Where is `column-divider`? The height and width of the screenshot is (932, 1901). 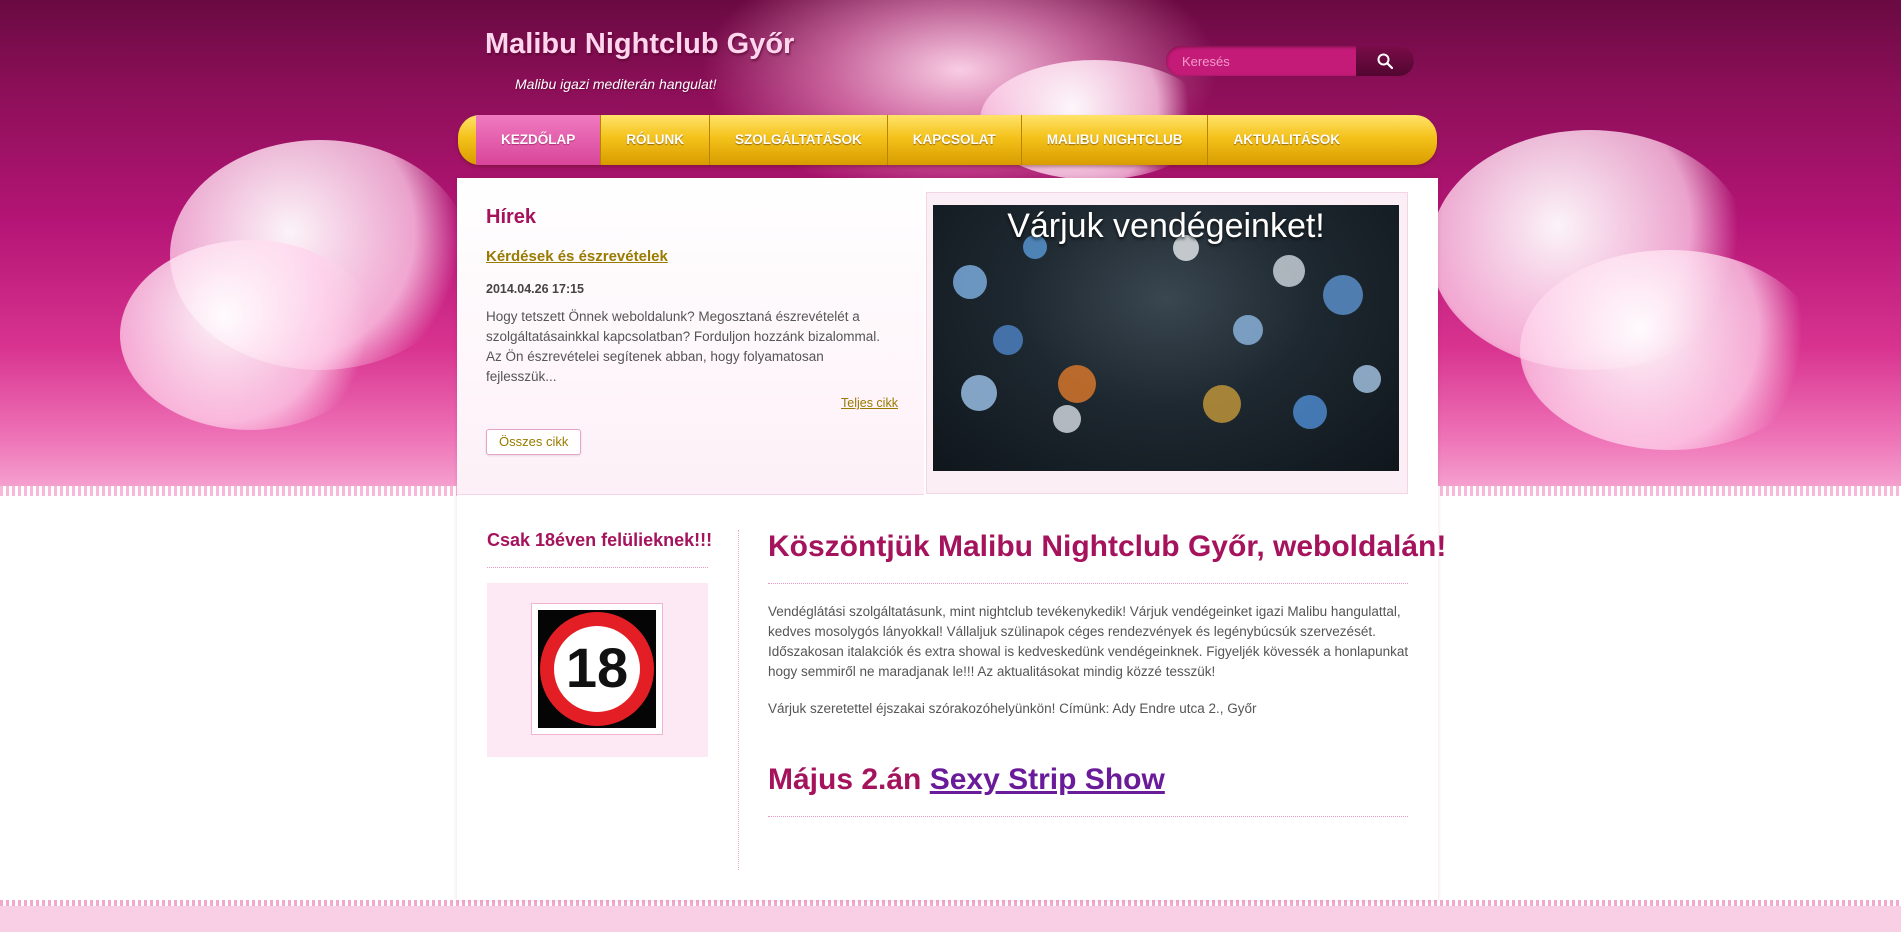 column-divider is located at coordinates (738, 700).